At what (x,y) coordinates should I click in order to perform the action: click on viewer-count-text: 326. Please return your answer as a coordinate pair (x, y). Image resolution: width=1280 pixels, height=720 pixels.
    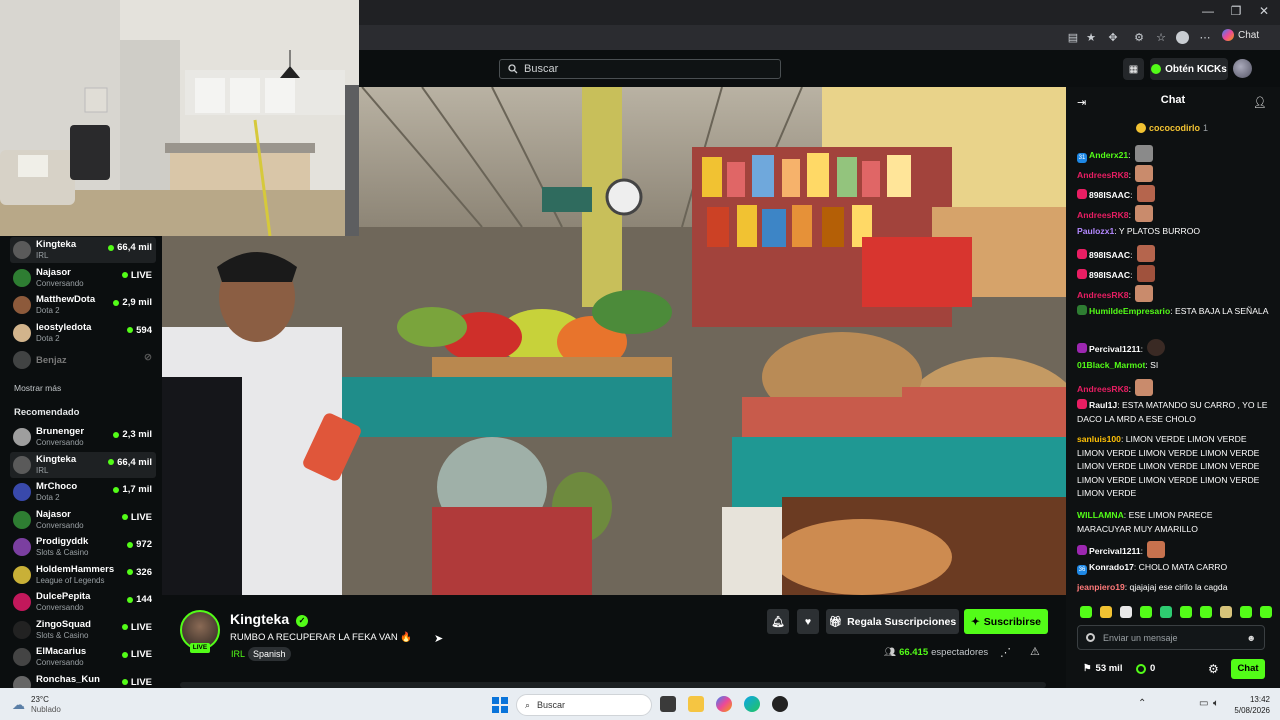
    Looking at the image, I should click on (144, 572).